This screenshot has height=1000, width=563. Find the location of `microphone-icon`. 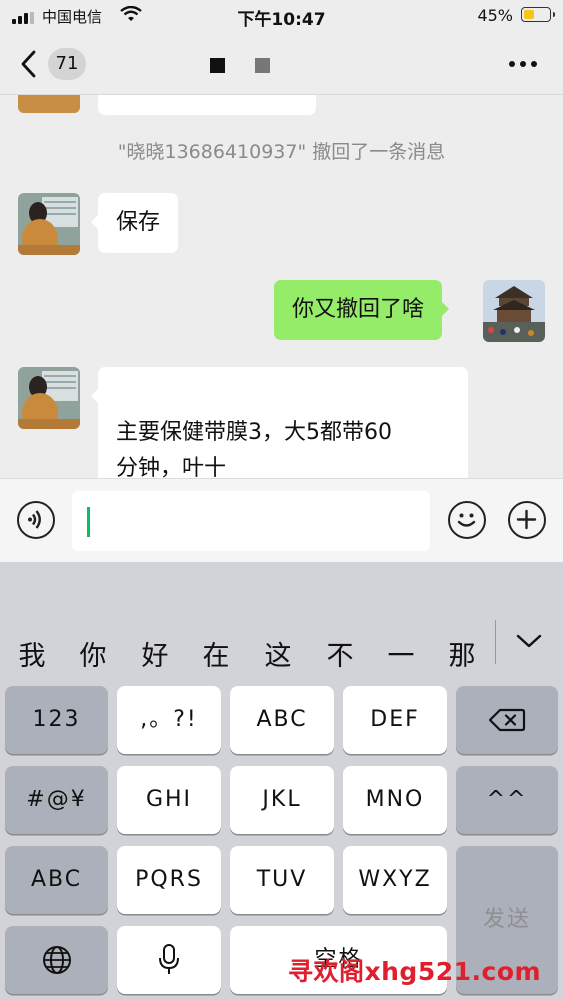

microphone-icon is located at coordinates (169, 959).